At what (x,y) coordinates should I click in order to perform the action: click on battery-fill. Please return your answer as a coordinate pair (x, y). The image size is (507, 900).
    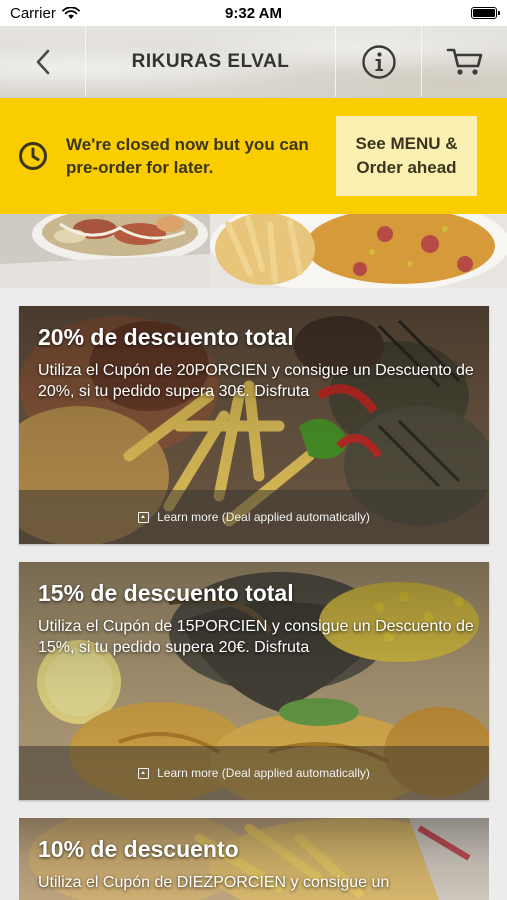
    Looking at the image, I should click on (484, 13).